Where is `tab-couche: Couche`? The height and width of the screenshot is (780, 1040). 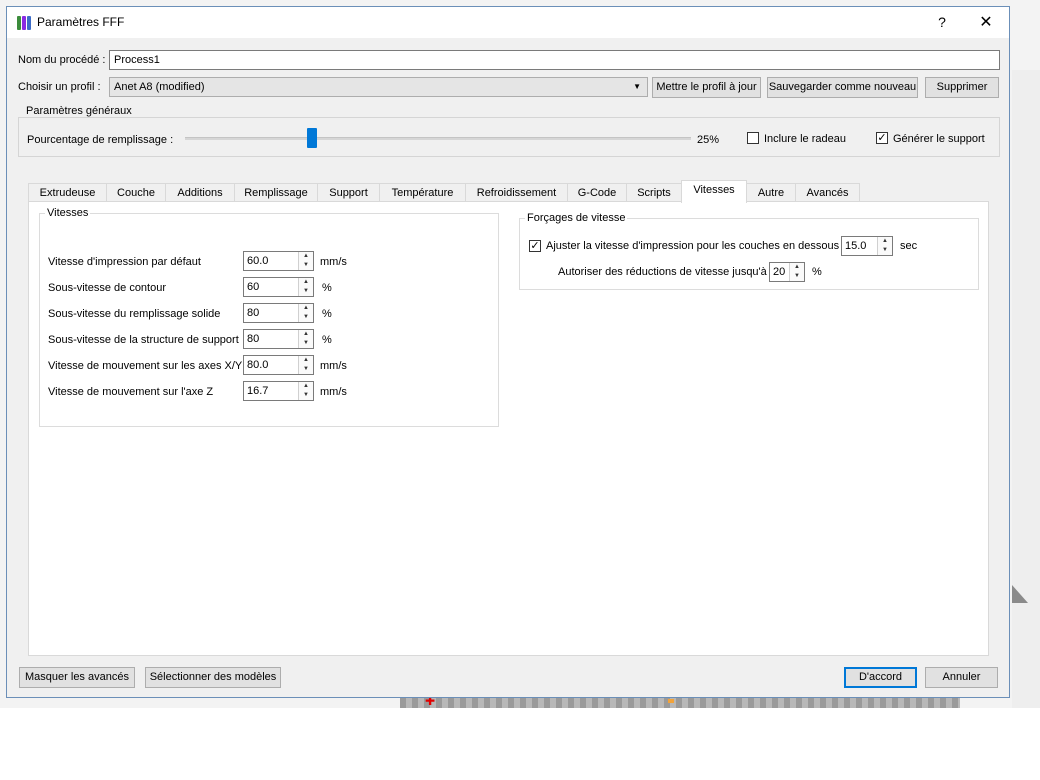
tab-couche: Couche is located at coordinates (136, 192).